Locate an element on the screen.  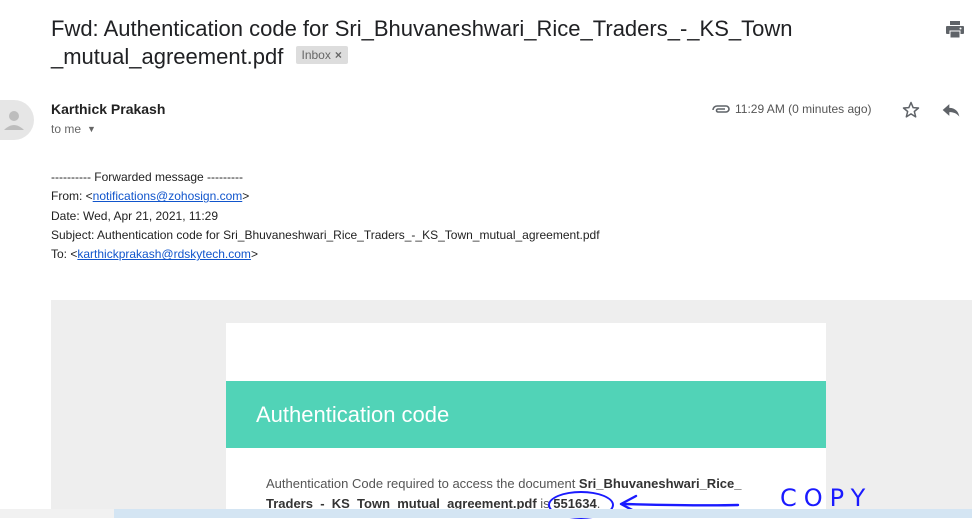
caret-down-icon: ▼ is located at coordinates (91, 129).